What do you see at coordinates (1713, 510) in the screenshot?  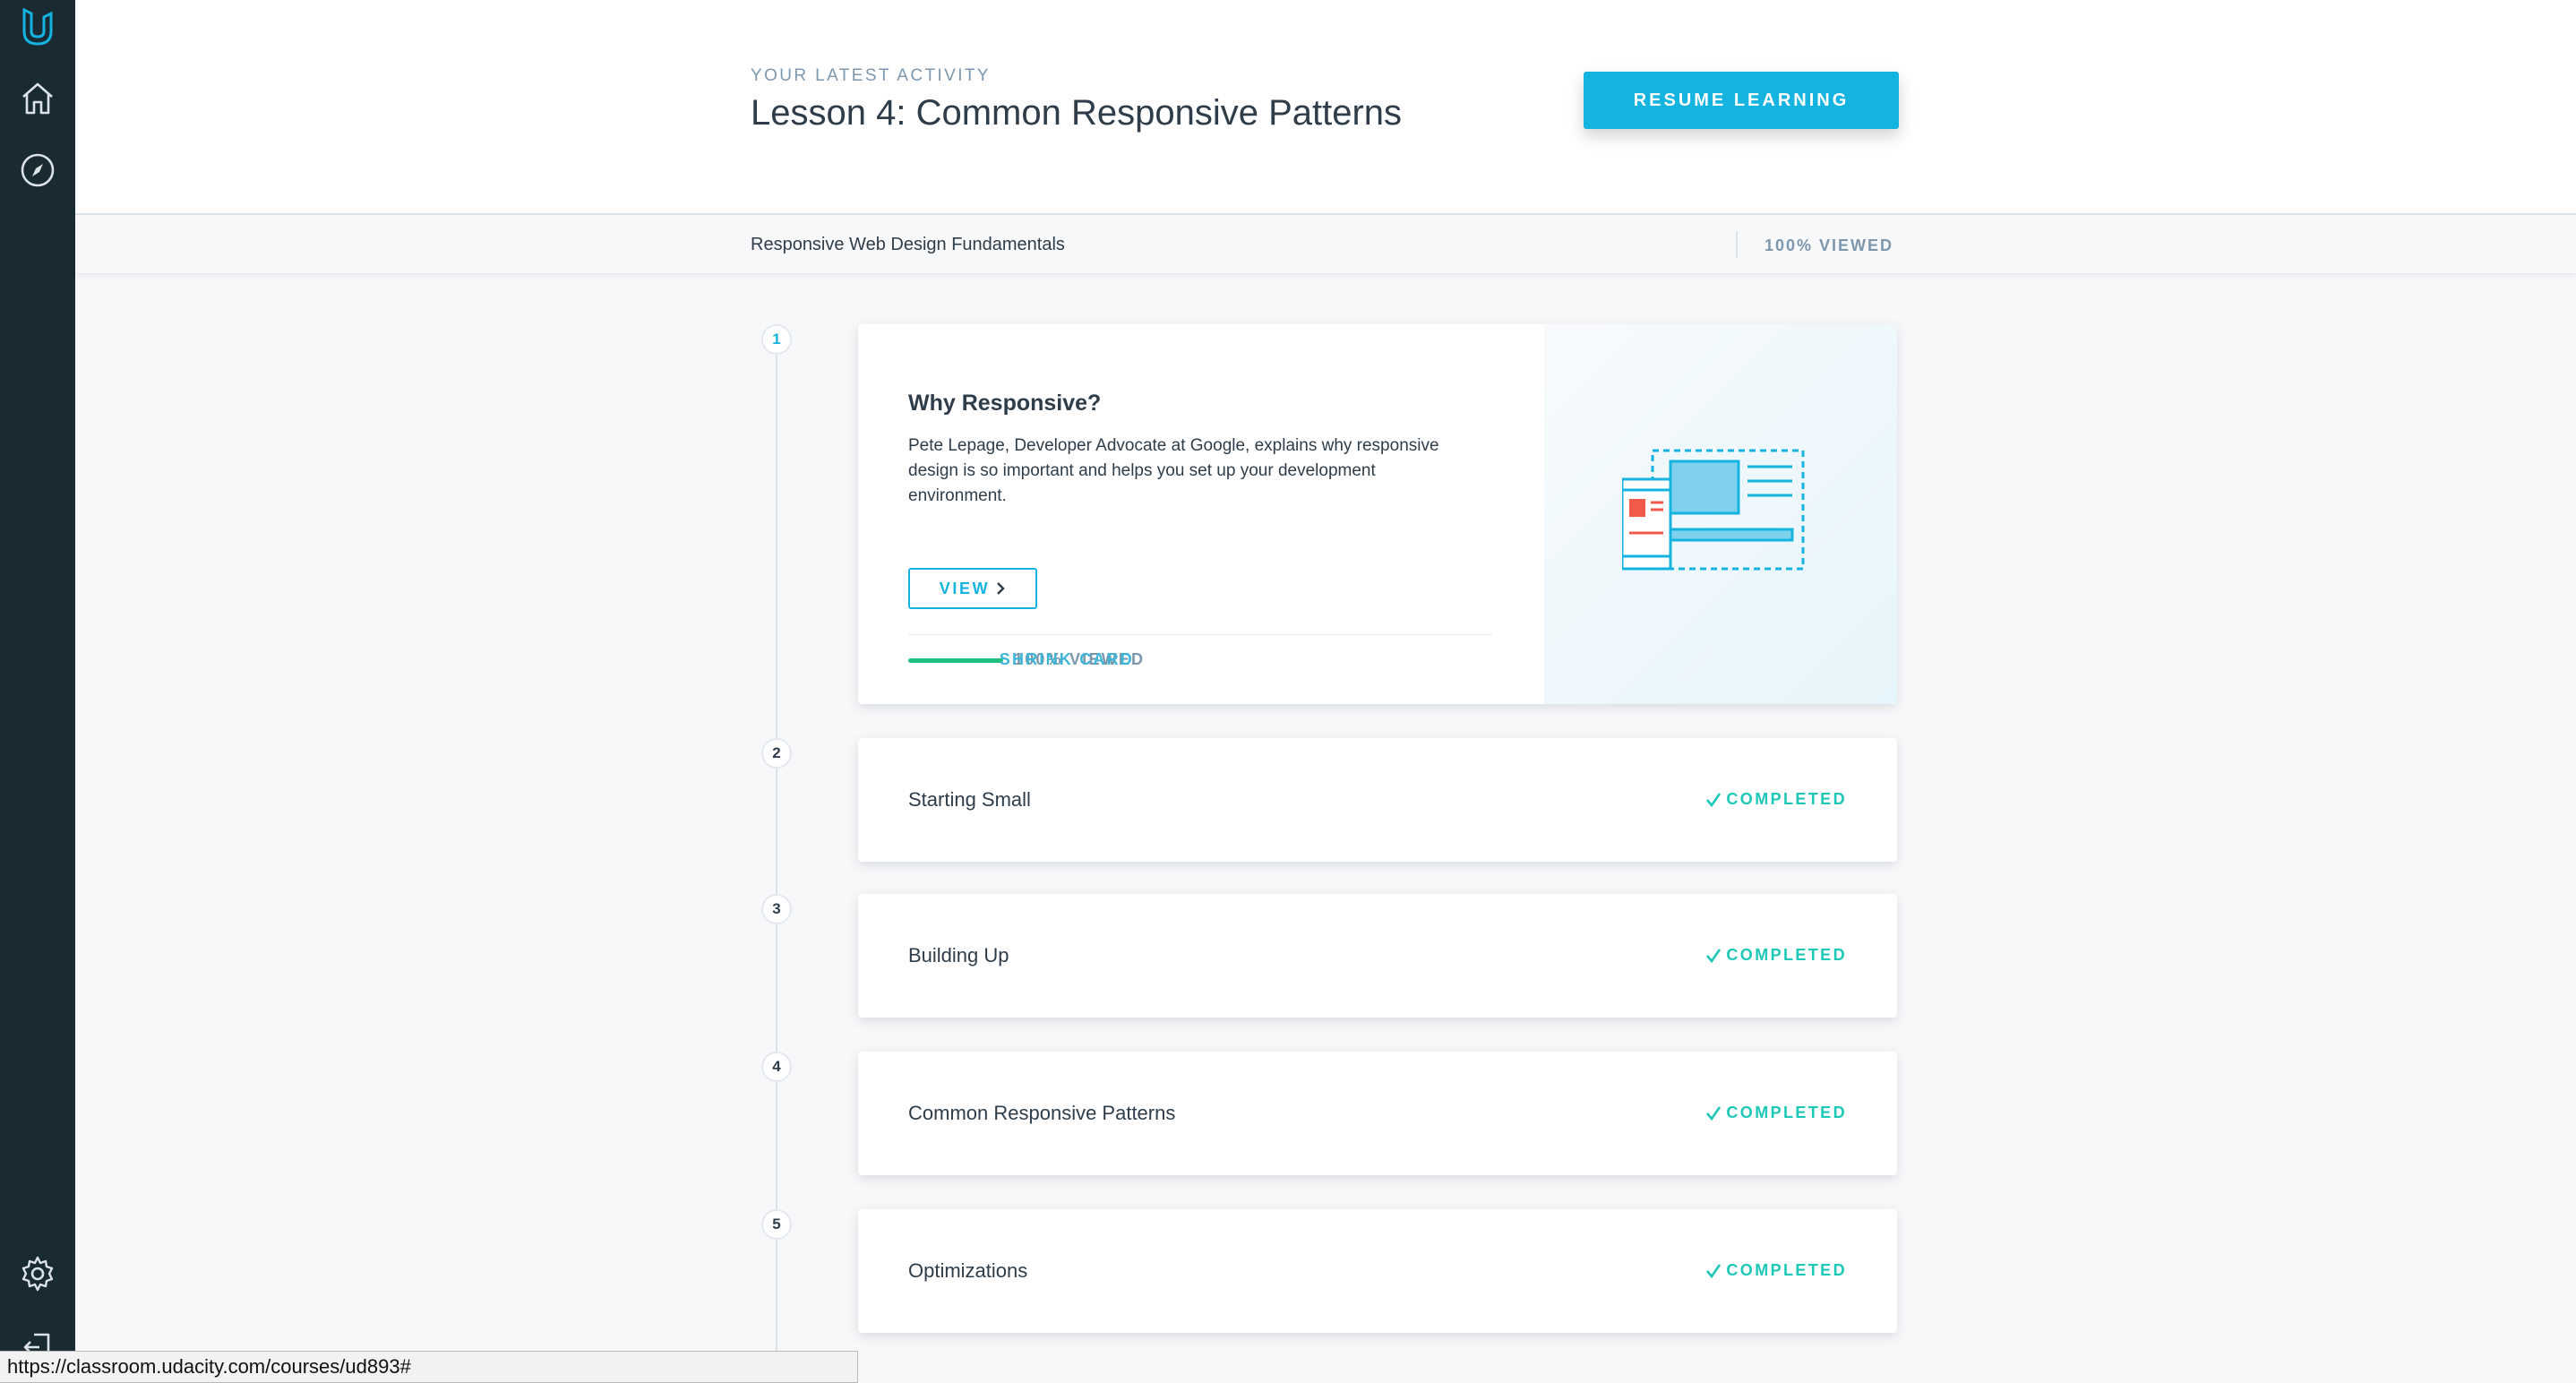 I see `responsive-devices-illustration` at bounding box center [1713, 510].